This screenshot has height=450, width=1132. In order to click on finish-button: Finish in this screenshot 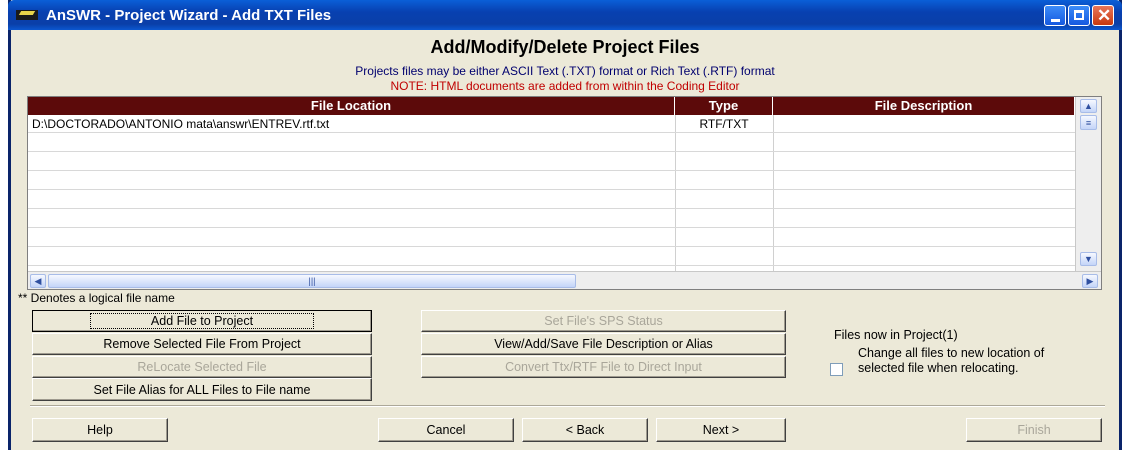, I will do `click(1034, 430)`.